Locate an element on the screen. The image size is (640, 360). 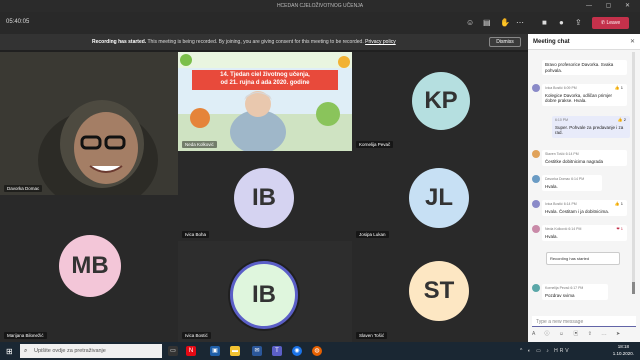
close-icon: ✕ is located at coordinates (632, 41).